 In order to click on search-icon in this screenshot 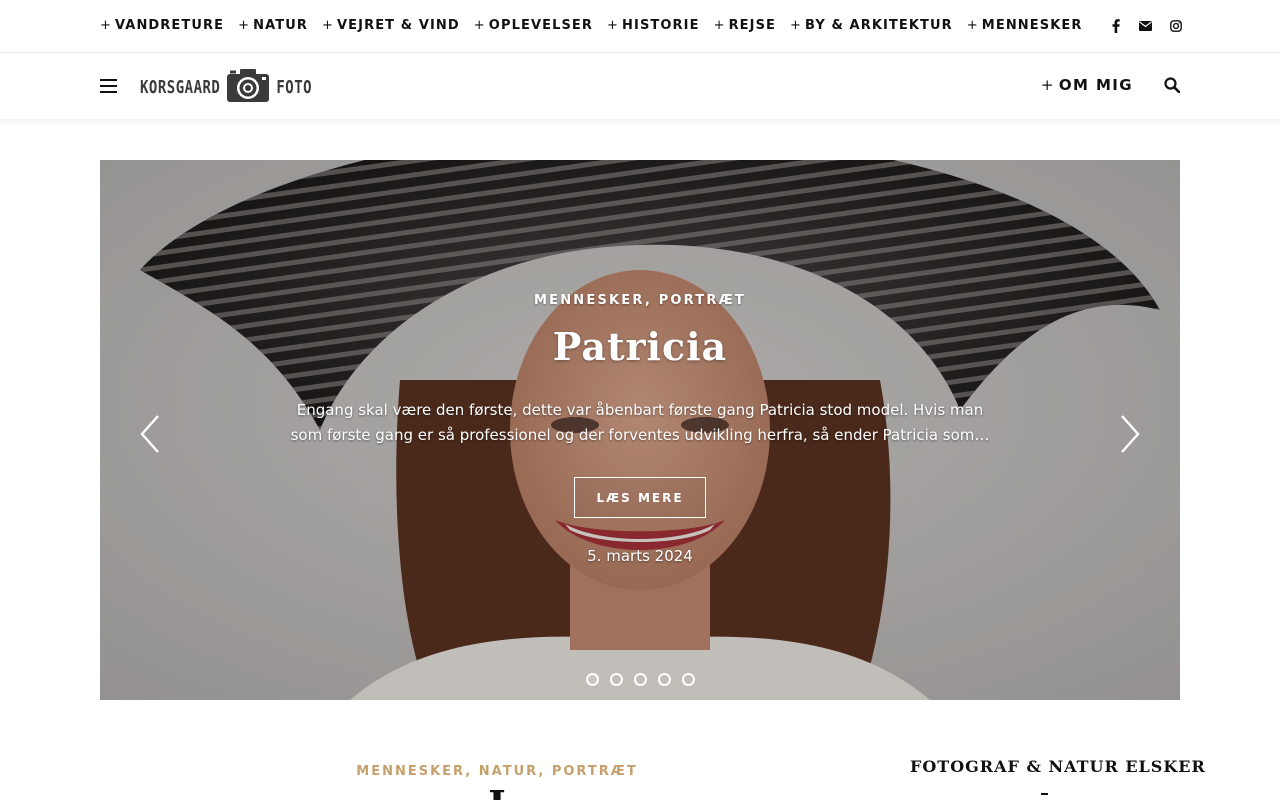, I will do `click(1172, 85)`.